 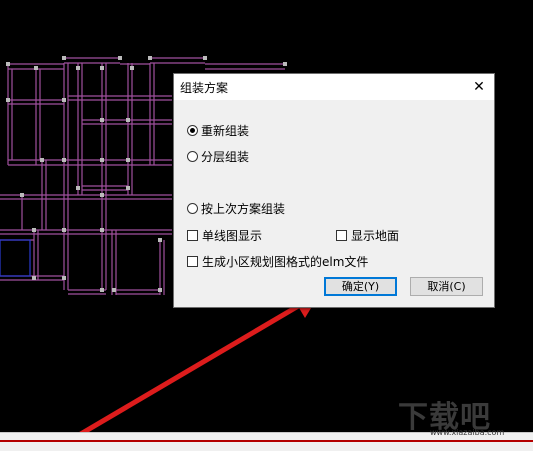 I want to click on dialog-title: 组装方案, so click(x=204, y=88).